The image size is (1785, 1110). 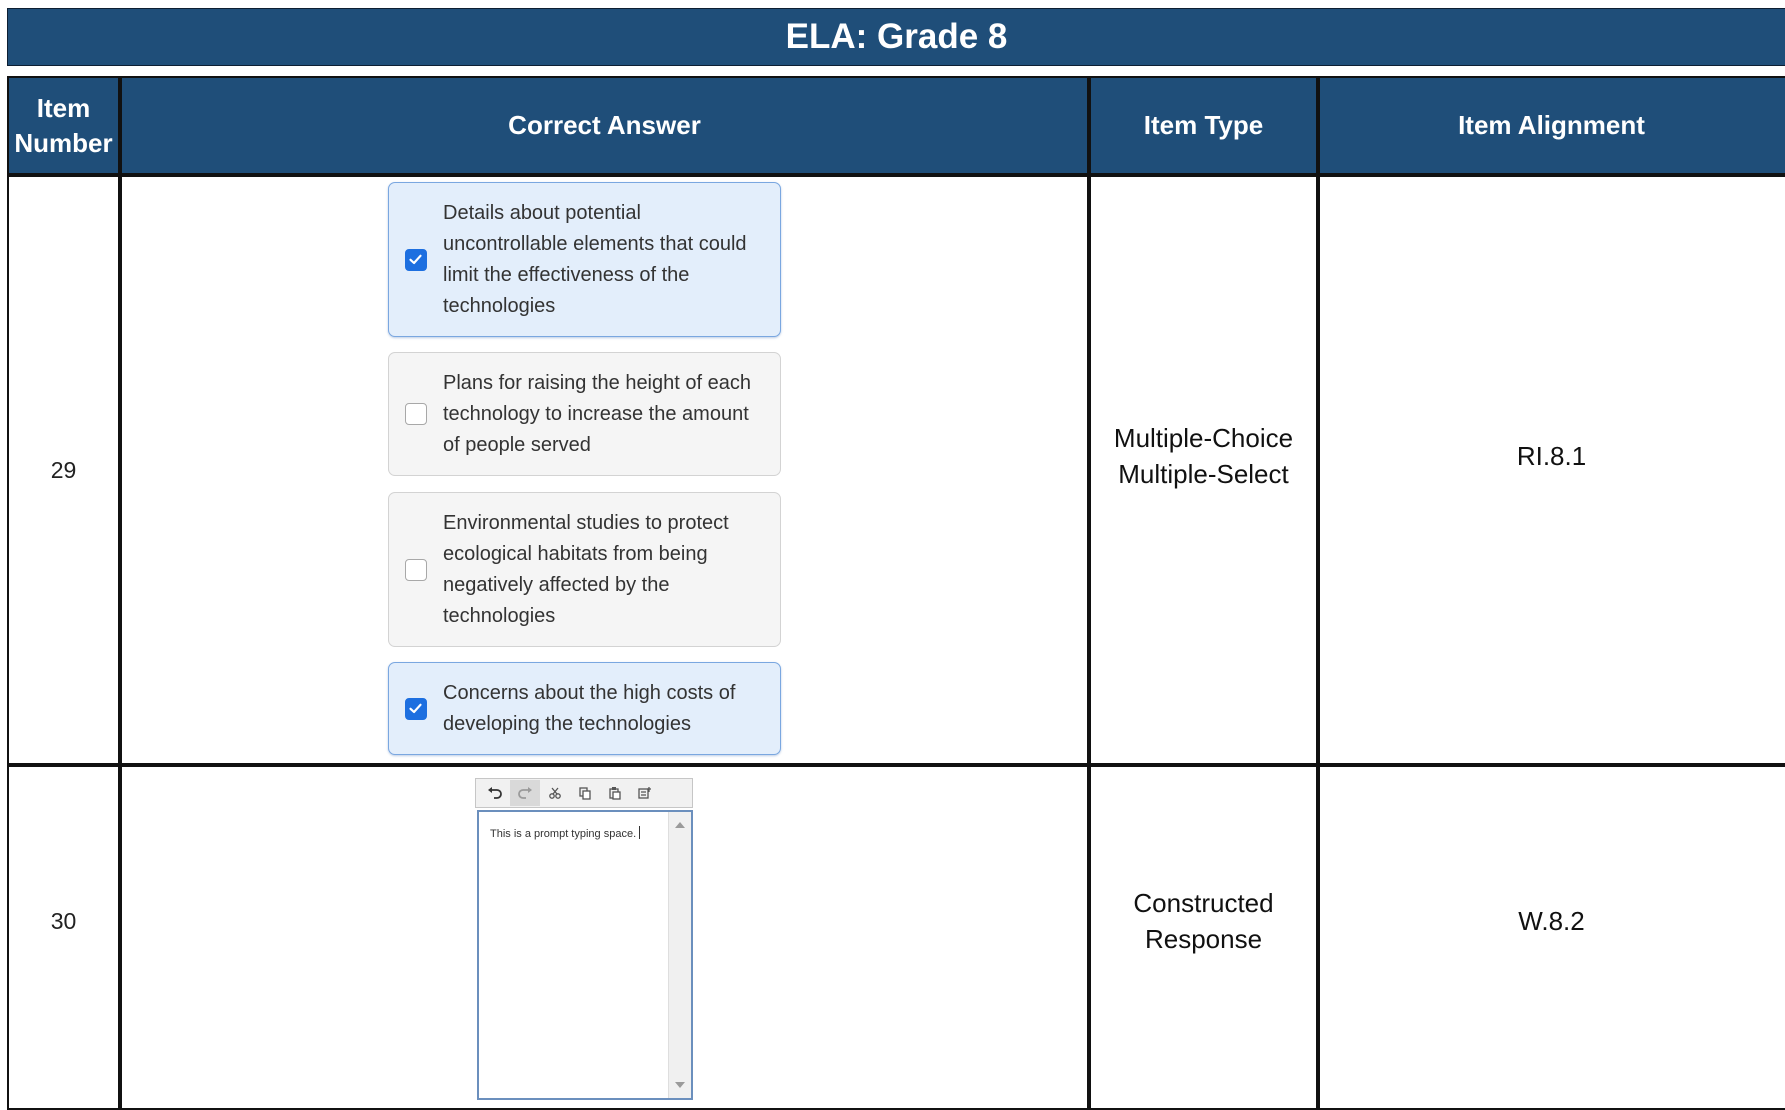 I want to click on text-caret, so click(x=640, y=832).